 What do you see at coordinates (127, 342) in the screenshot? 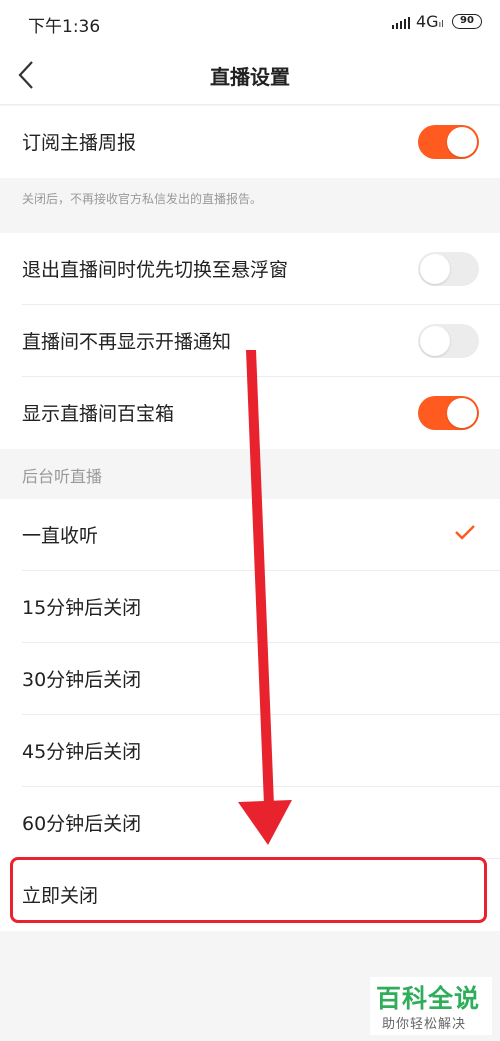
I see `live-notification-label: 直播间不再显示开播通知` at bounding box center [127, 342].